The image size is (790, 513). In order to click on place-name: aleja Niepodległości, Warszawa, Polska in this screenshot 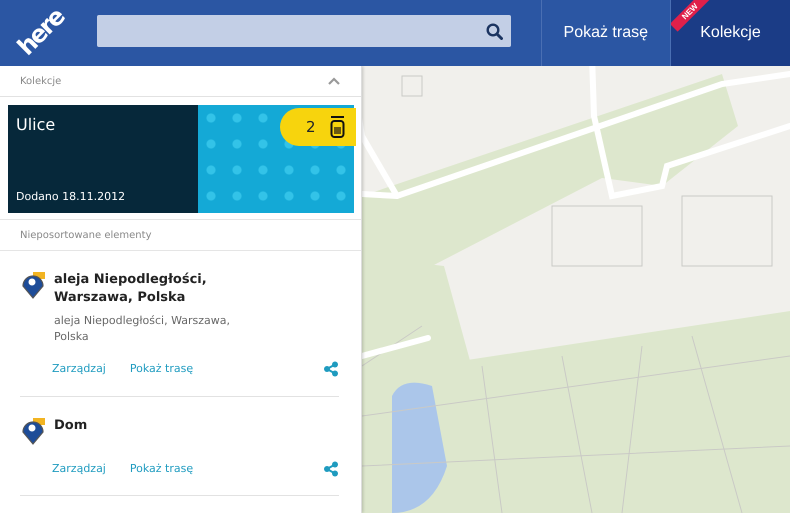, I will do `click(131, 289)`.